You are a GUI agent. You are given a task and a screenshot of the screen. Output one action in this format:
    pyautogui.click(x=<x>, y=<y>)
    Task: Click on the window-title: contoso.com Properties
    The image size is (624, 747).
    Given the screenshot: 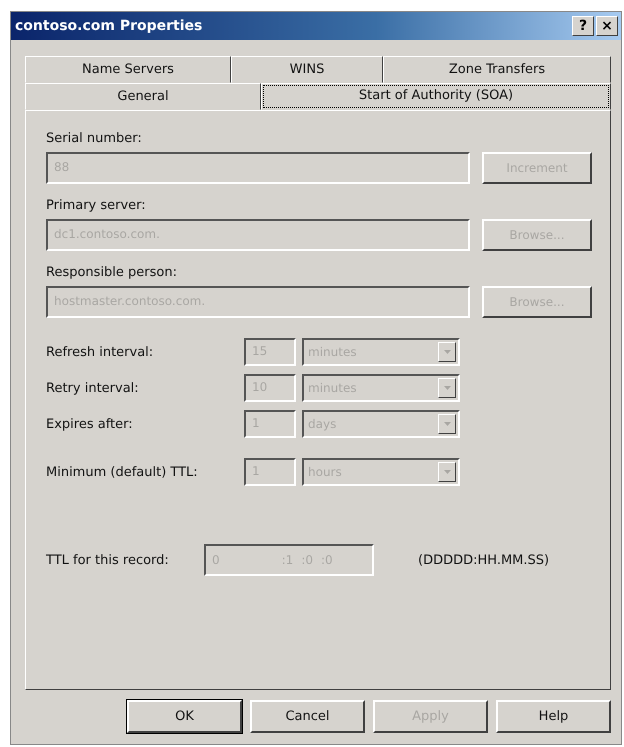 What is the action you would take?
    pyautogui.click(x=108, y=26)
    